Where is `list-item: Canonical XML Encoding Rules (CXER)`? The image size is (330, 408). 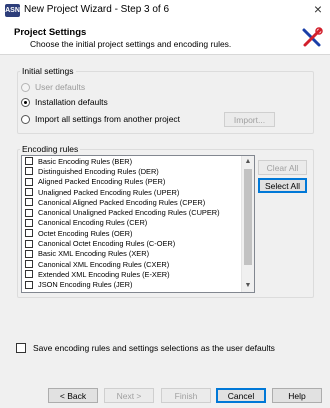
list-item: Canonical XML Encoding Rules (CXER) is located at coordinates (138, 264).